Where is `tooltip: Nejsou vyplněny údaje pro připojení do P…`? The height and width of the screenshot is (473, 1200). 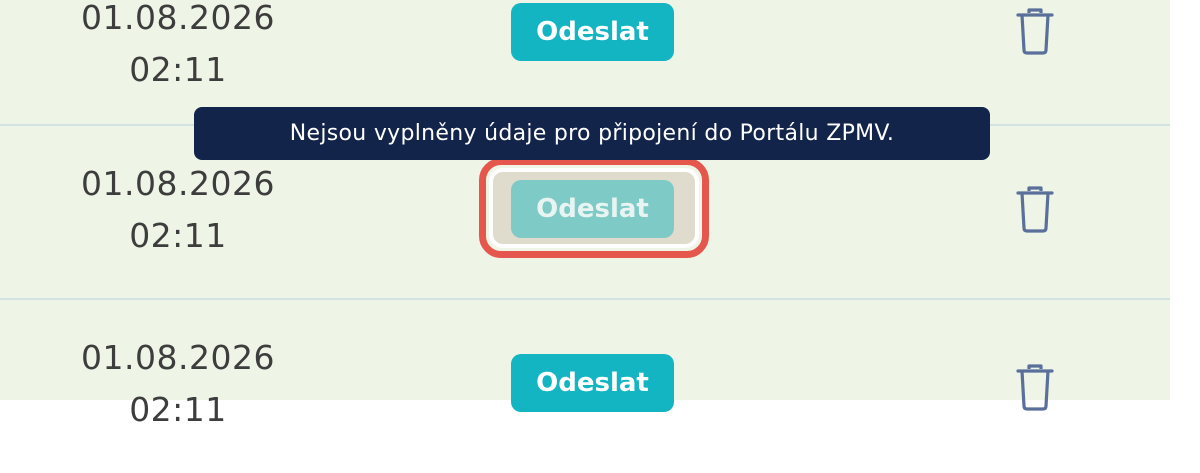
tooltip: Nejsou vyplněny údaje pro připojení do P… is located at coordinates (592, 133).